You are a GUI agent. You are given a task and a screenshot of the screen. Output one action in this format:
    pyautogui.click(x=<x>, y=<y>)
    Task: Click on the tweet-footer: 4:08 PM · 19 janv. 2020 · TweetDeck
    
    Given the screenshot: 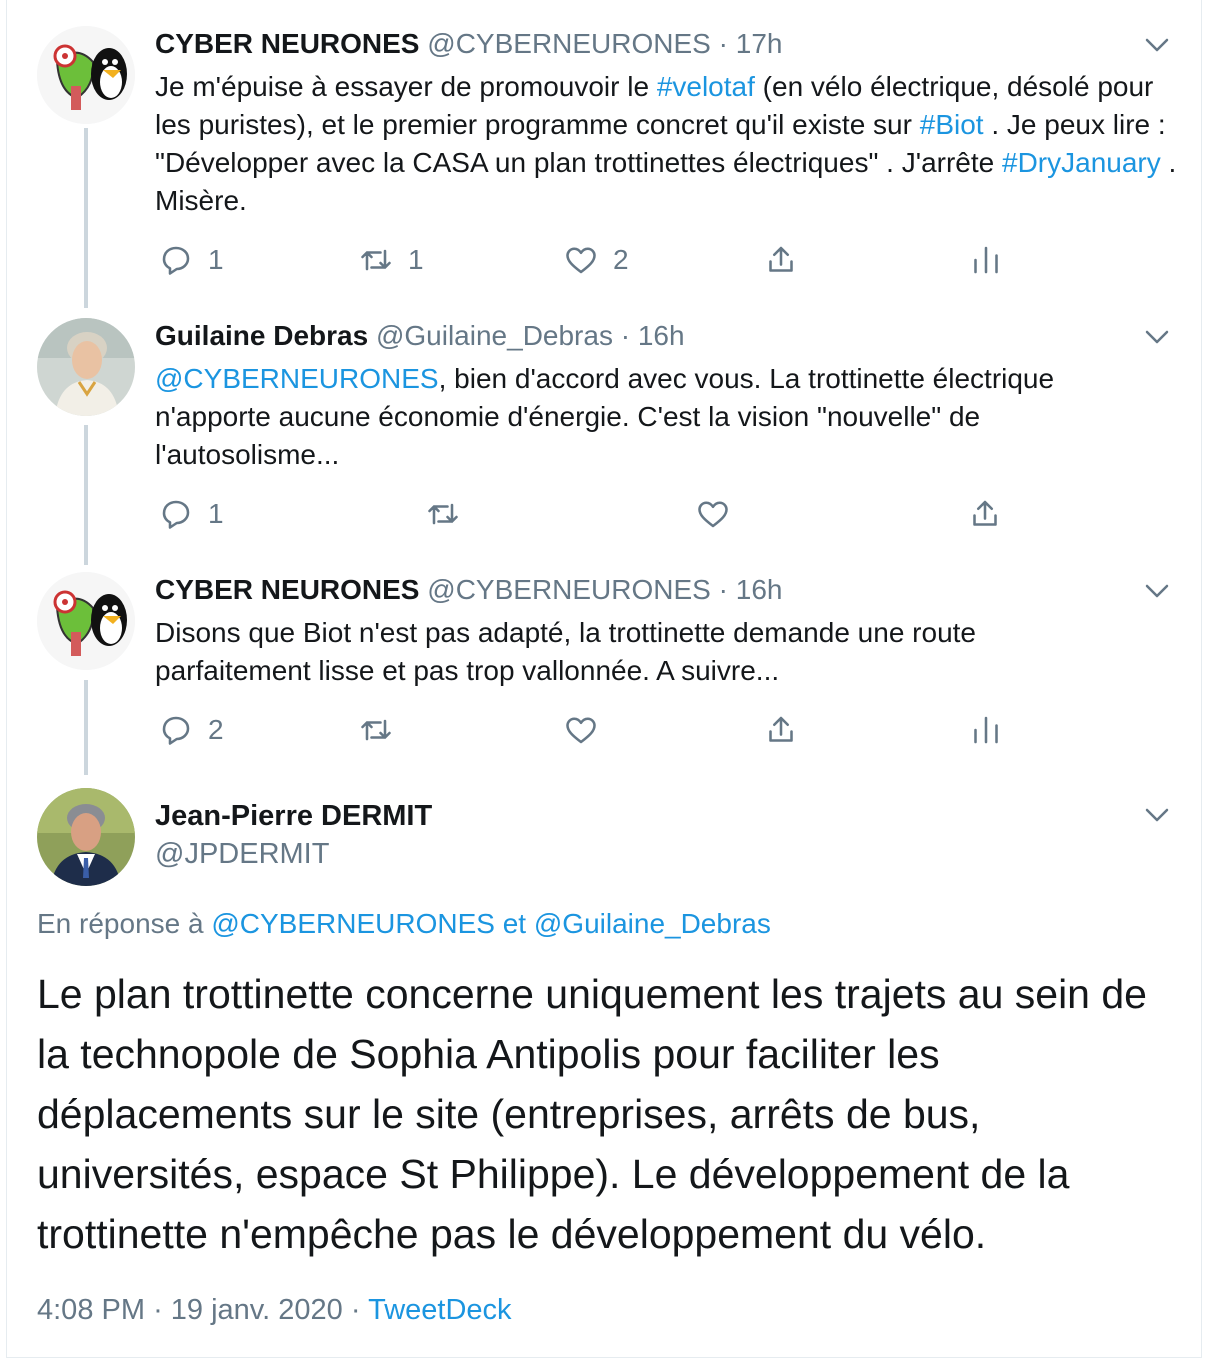 What is the action you would take?
    pyautogui.click(x=274, y=1310)
    